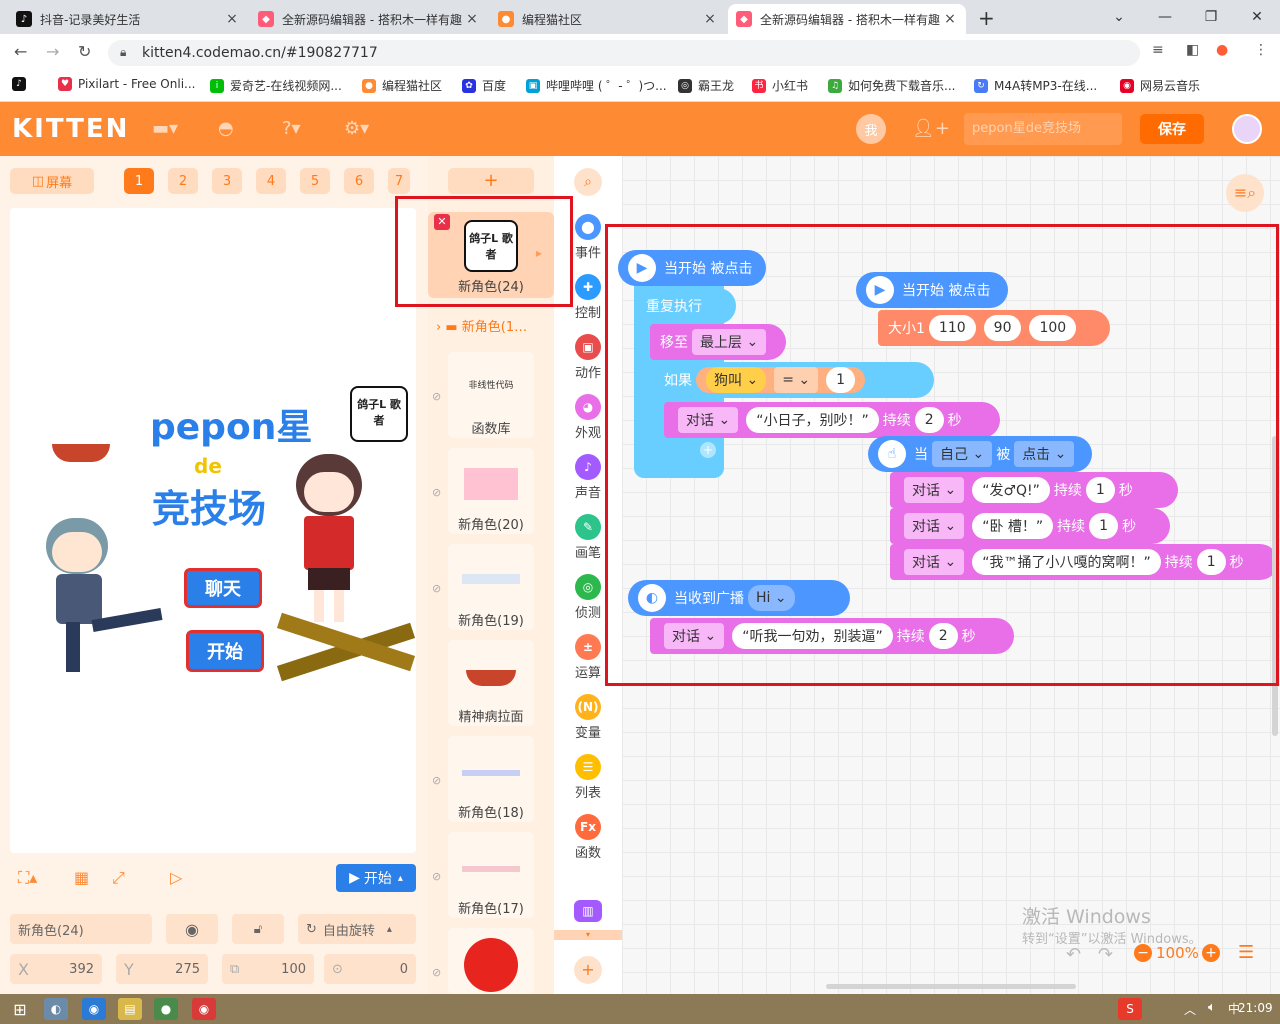 This screenshot has height=1024, width=1280. Describe the element at coordinates (588, 935) in the screenshot. I see `chevron-down-icon: ▾` at that location.